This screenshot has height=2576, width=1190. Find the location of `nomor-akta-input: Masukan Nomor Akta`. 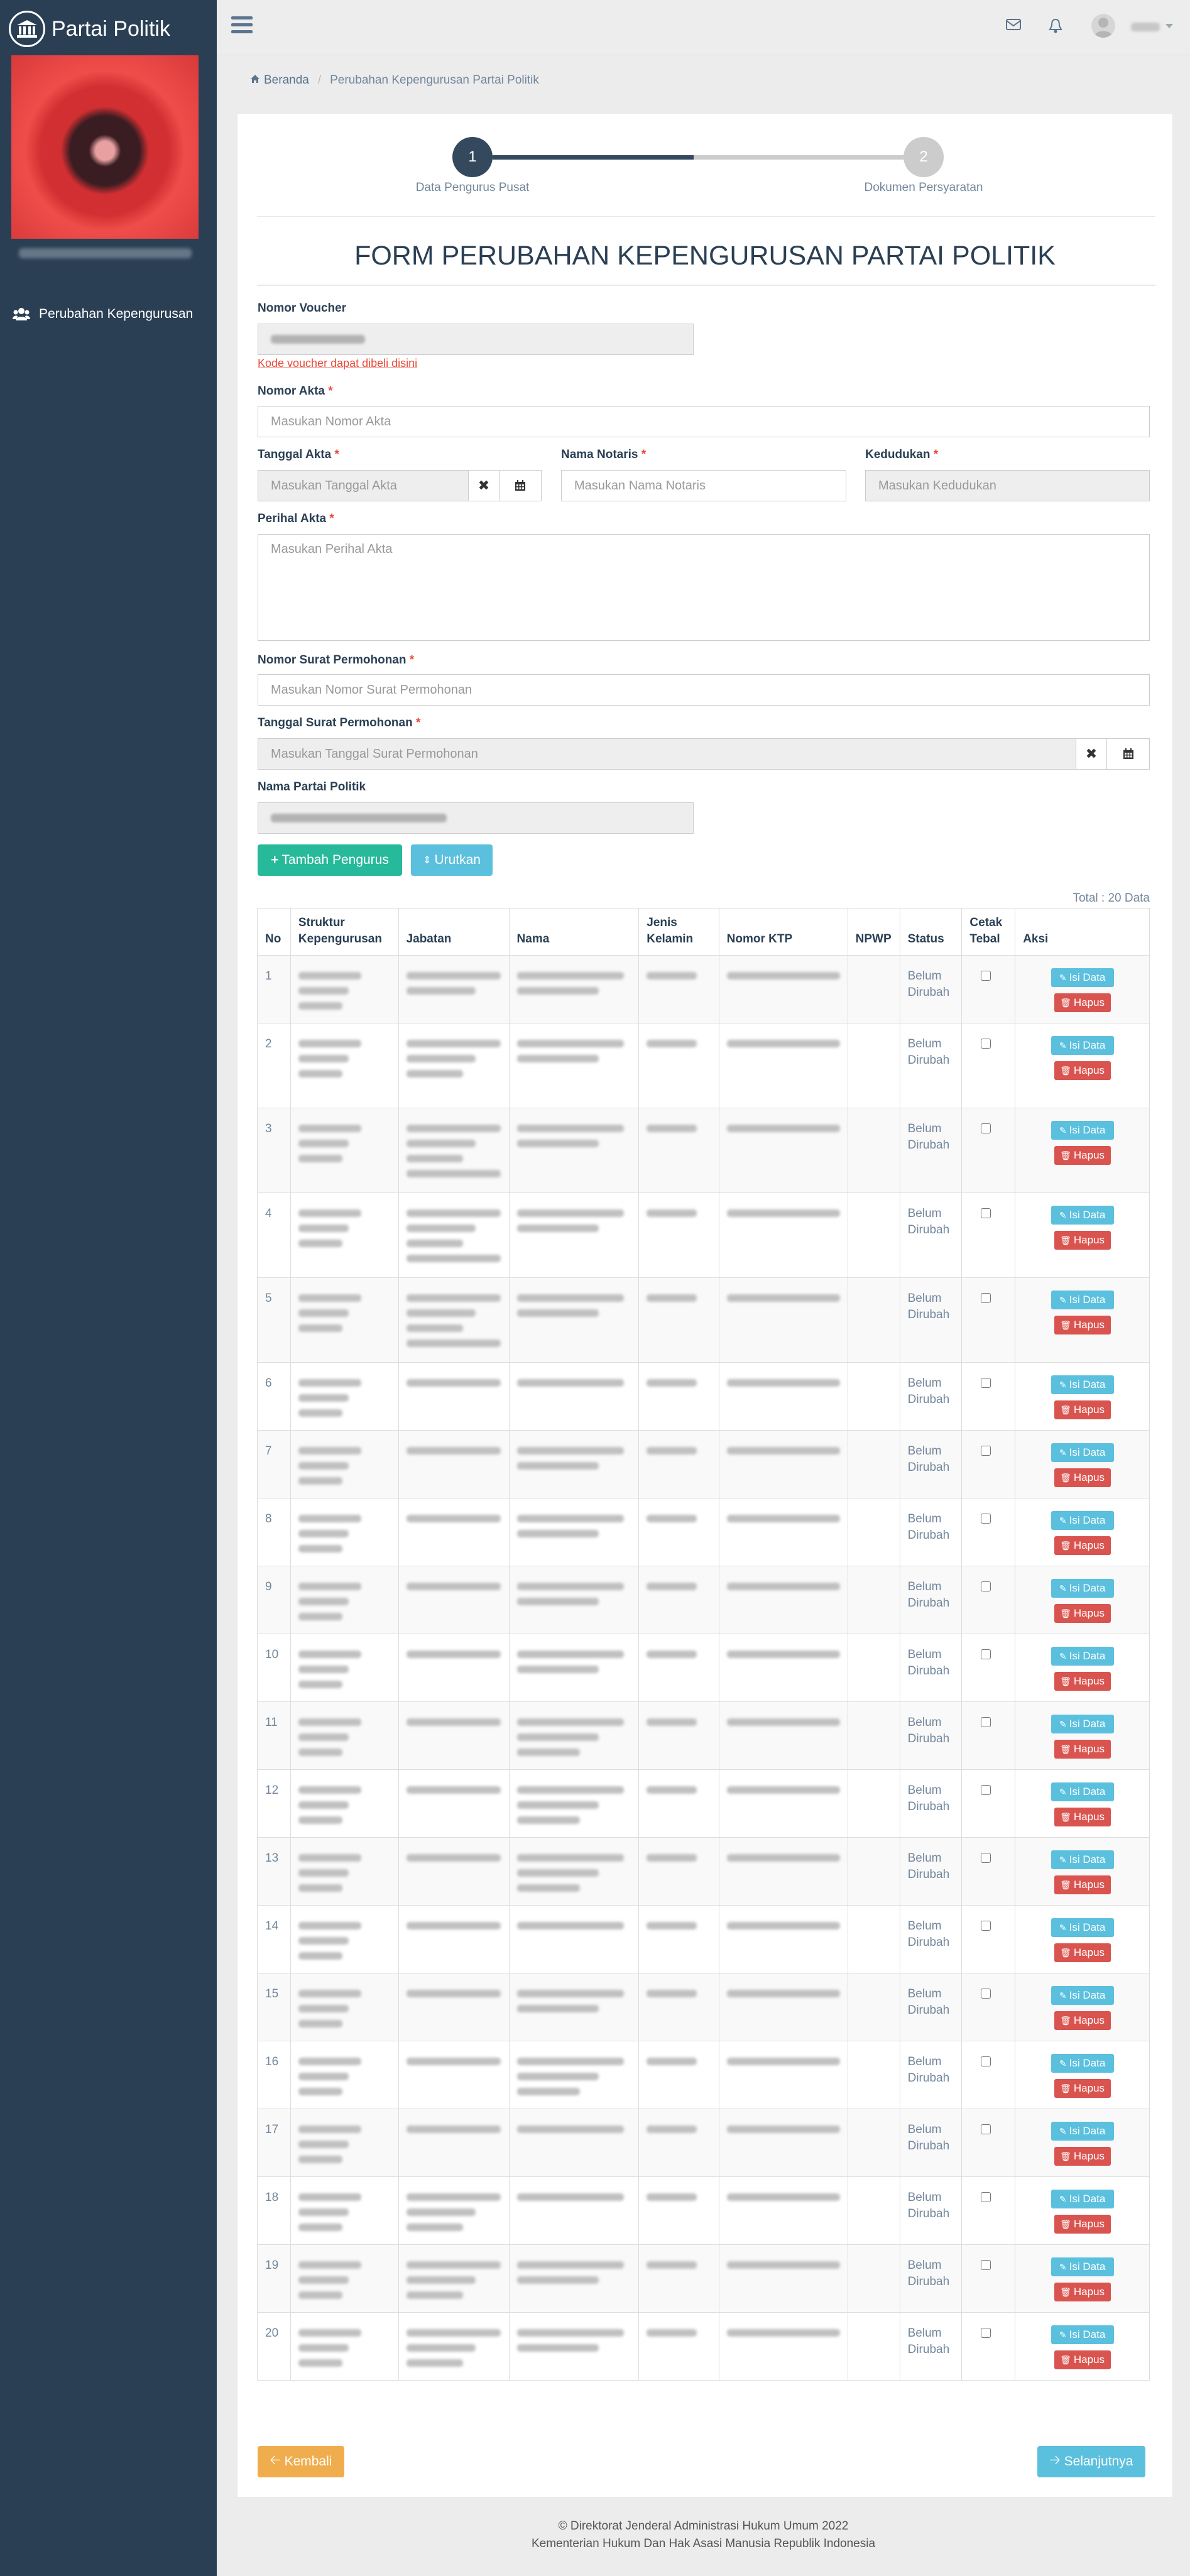

nomor-akta-input: Masukan Nomor Akta is located at coordinates (704, 422).